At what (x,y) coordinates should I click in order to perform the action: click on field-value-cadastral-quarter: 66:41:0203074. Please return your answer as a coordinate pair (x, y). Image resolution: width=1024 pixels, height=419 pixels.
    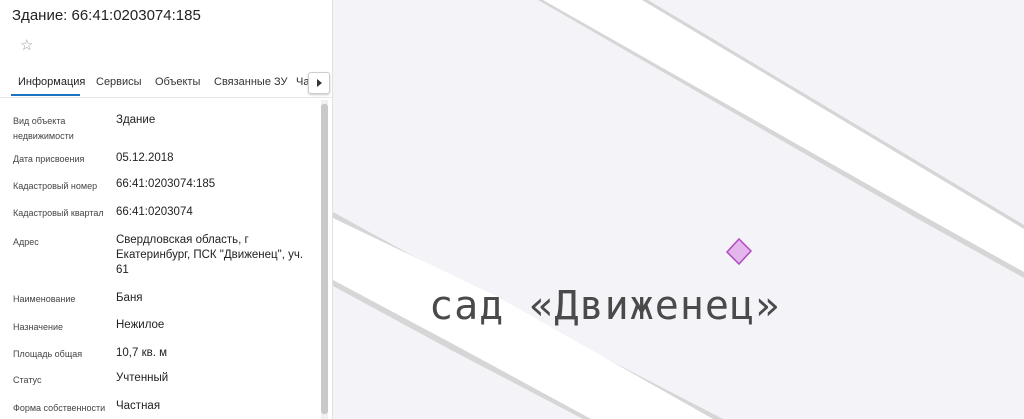
    Looking at the image, I should click on (154, 212).